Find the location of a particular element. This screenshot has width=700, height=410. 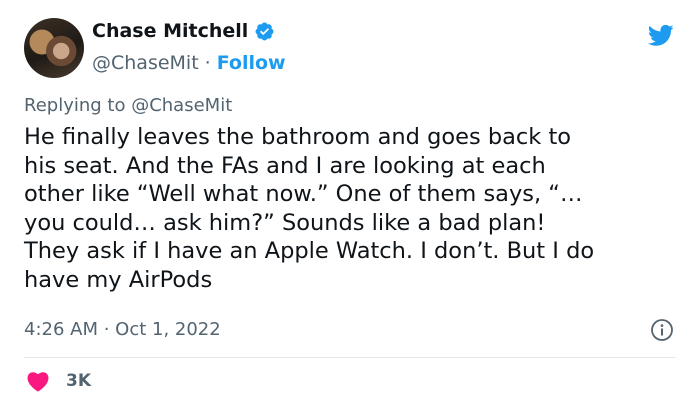

replying-to: Replying to @ChaseMit is located at coordinates (128, 105).